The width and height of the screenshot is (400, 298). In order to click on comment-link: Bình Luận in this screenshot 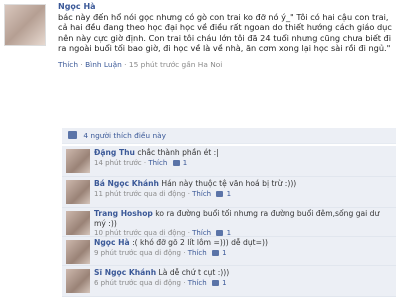, I will do `click(103, 64)`.